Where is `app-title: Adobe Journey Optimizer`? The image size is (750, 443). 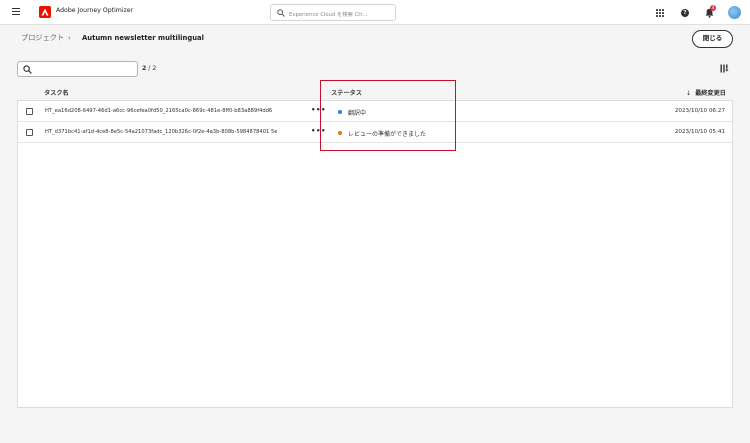
app-title: Adobe Journey Optimizer is located at coordinates (94, 10).